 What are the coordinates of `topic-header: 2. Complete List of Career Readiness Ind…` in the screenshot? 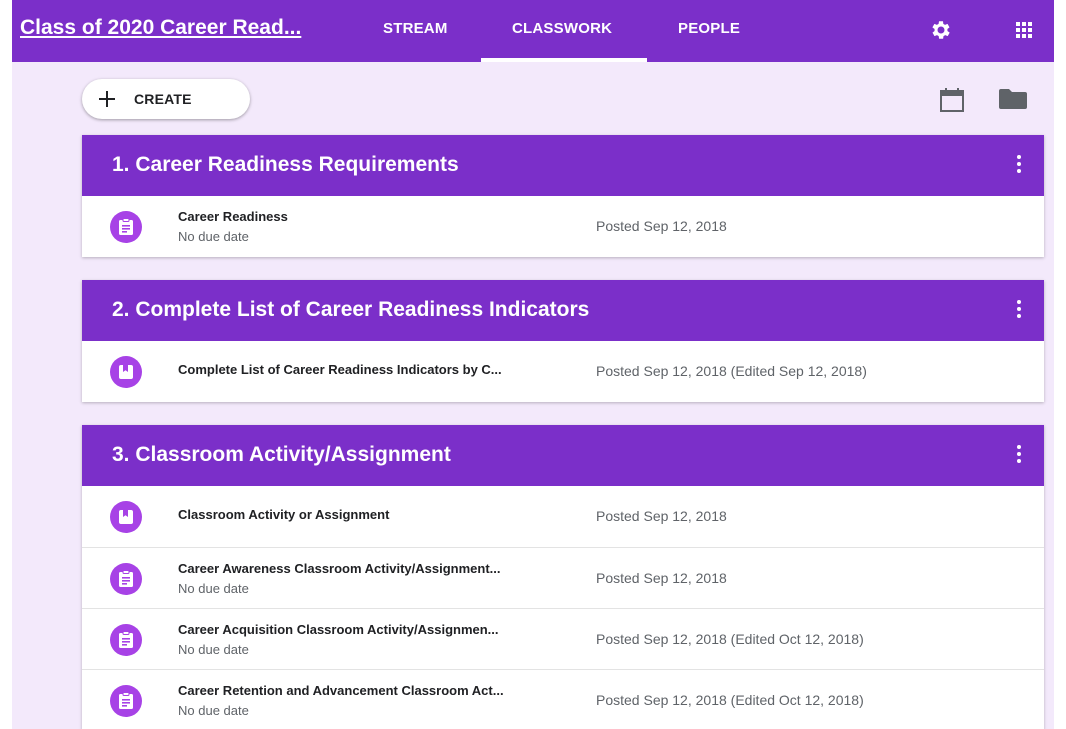 It's located at (563, 310).